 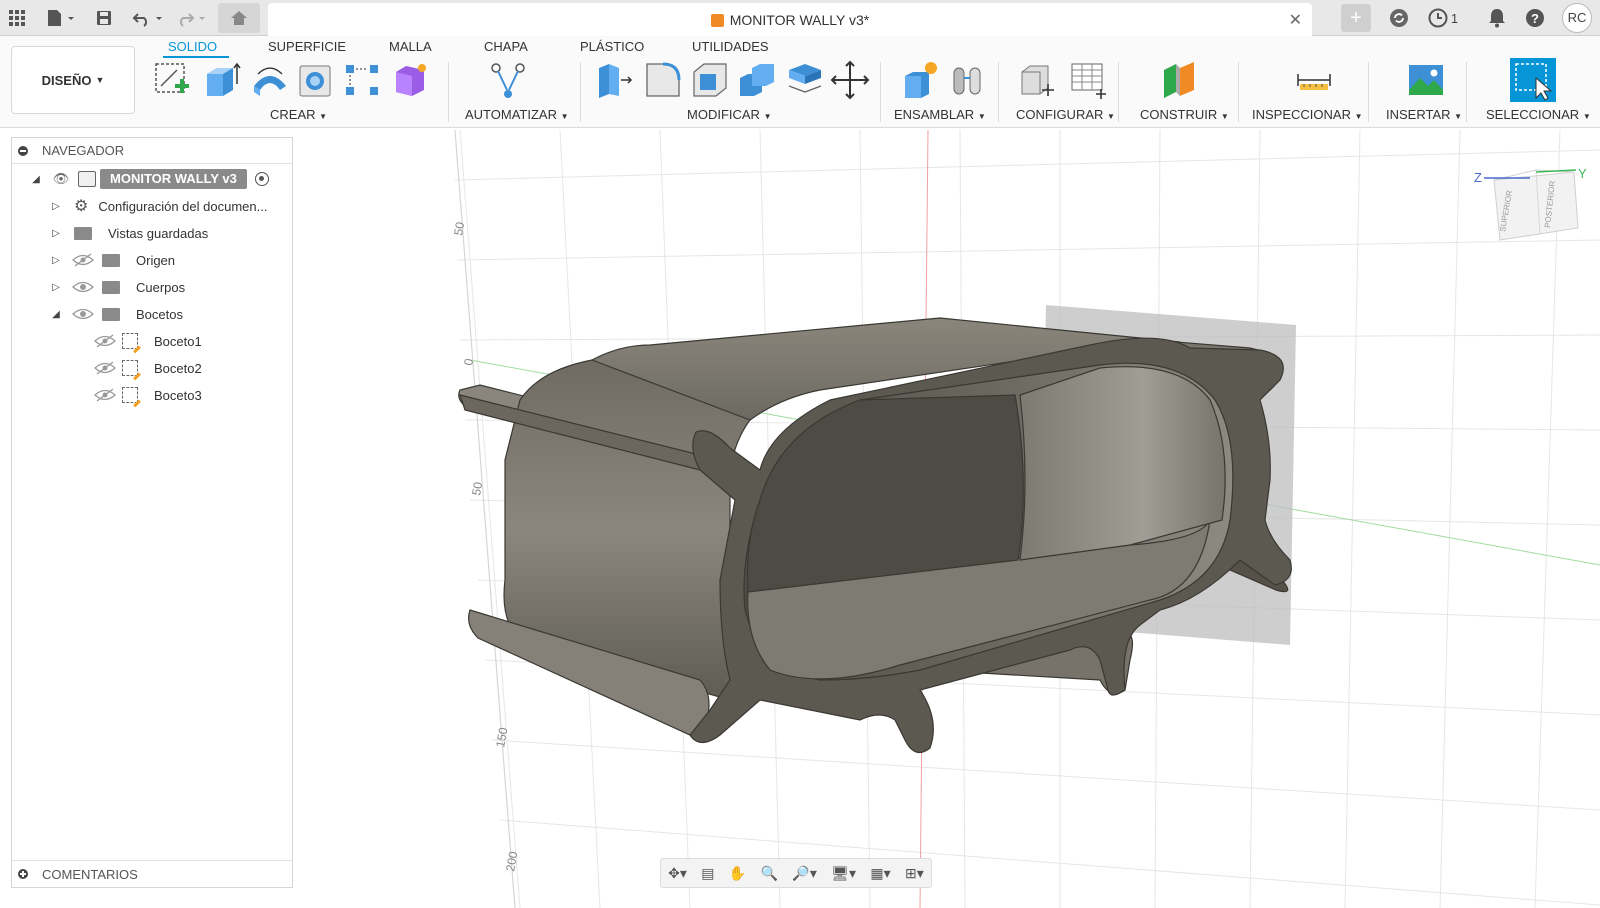 I want to click on combine-icon, so click(x=758, y=80).